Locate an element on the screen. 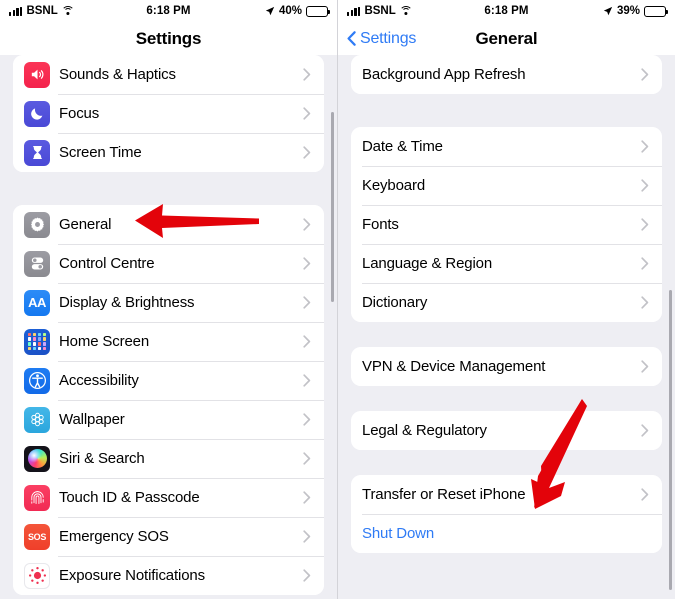  sidebar-item-wallpaper: Wallpaper is located at coordinates (168, 419).